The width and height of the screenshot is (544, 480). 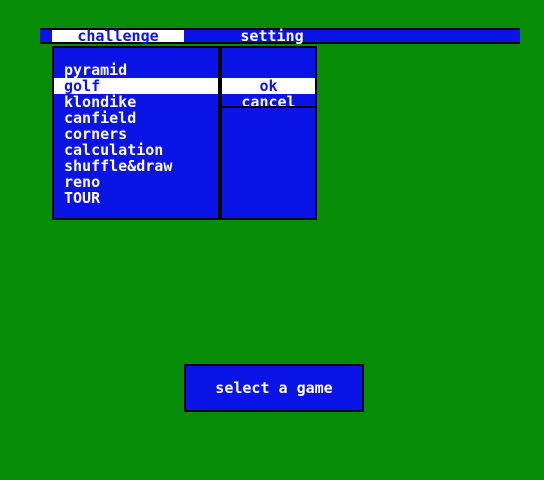 What do you see at coordinates (274, 388) in the screenshot?
I see `status-message: select a game` at bounding box center [274, 388].